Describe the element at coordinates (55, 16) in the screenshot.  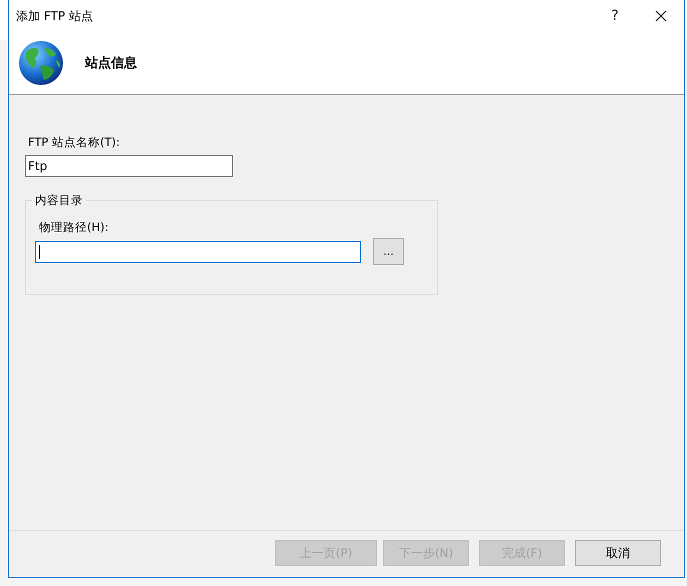
I see `window-title: 添加 FTP 站点` at that location.